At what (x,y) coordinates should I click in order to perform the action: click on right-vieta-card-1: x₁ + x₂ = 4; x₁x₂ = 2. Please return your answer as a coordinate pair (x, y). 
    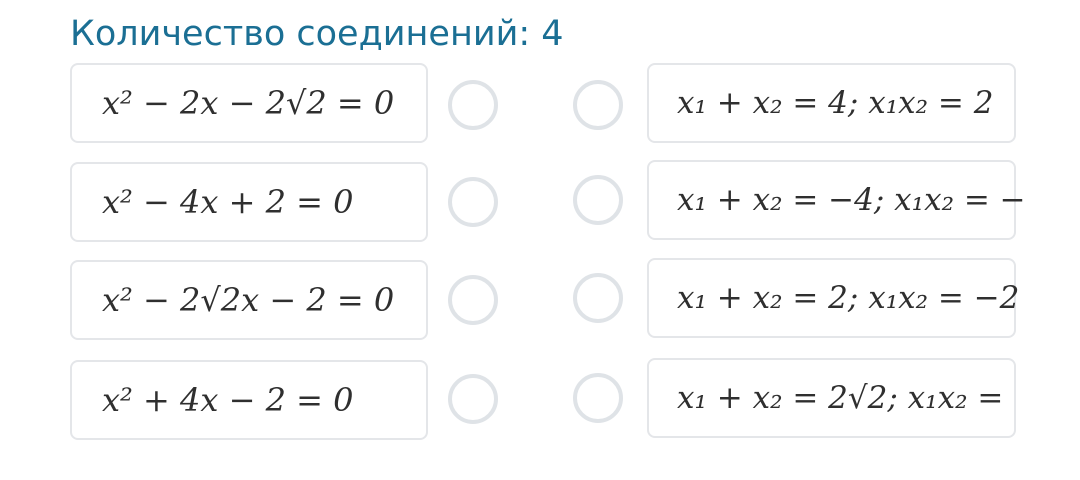
    Looking at the image, I should click on (831, 103).